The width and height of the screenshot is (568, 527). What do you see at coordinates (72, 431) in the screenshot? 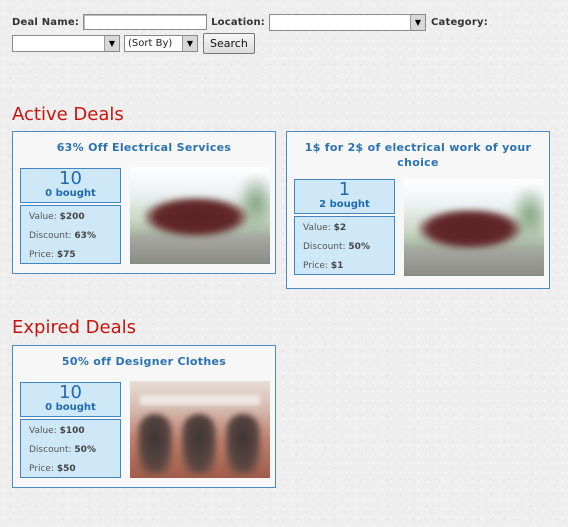
I see `deal-value: $100` at bounding box center [72, 431].